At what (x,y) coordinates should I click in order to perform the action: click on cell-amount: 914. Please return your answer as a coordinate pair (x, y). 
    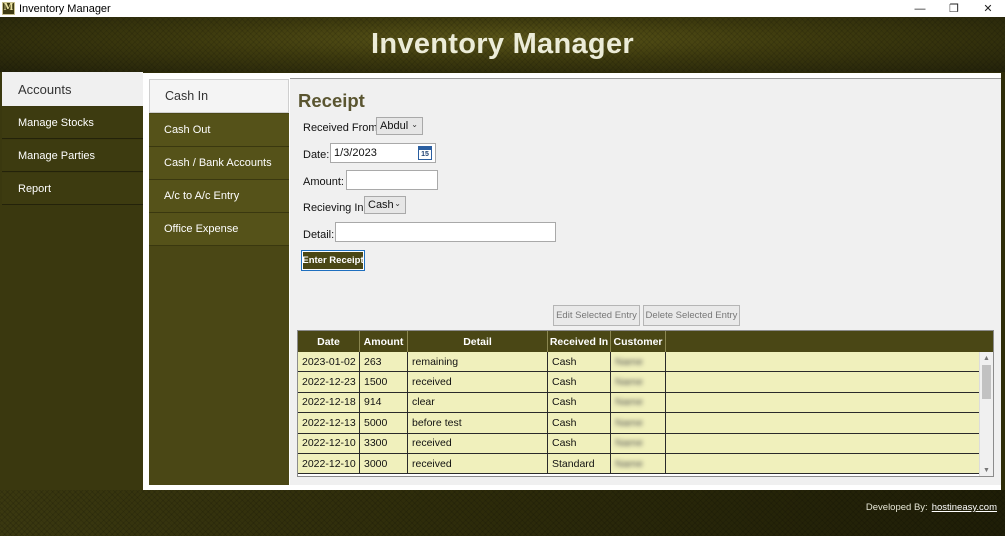
    Looking at the image, I should click on (384, 402).